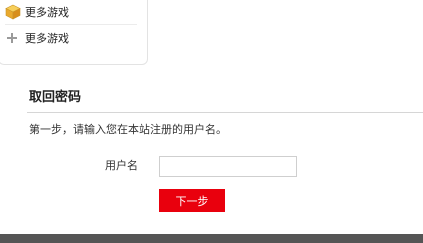 The width and height of the screenshot is (423, 243). Describe the element at coordinates (74, 32) in the screenshot. I see `more-games-panel: 更多游戏 更多游戏` at that location.